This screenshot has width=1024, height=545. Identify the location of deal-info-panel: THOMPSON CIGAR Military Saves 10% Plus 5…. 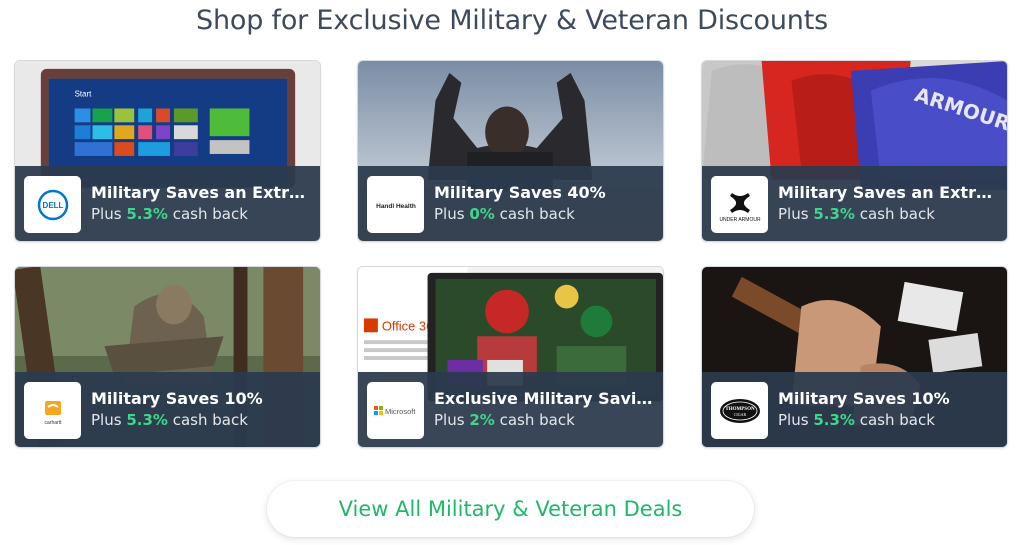
(854, 409).